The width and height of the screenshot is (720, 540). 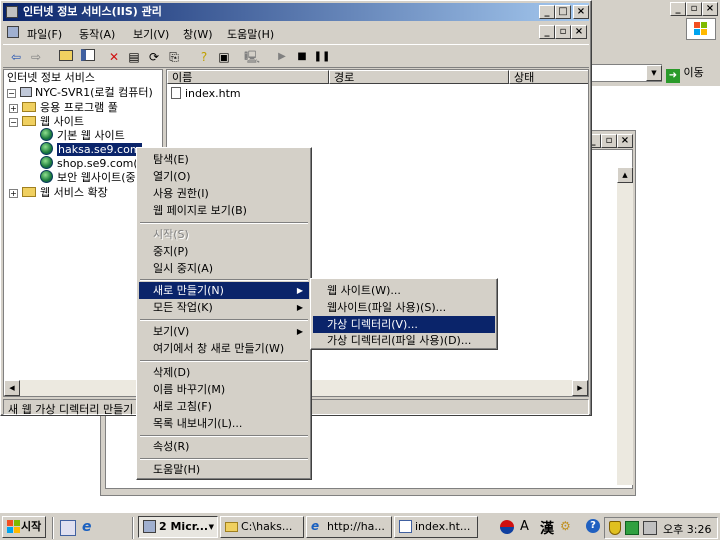 What do you see at coordinates (563, 12) in the screenshot?
I see `maximize-button: □` at bounding box center [563, 12].